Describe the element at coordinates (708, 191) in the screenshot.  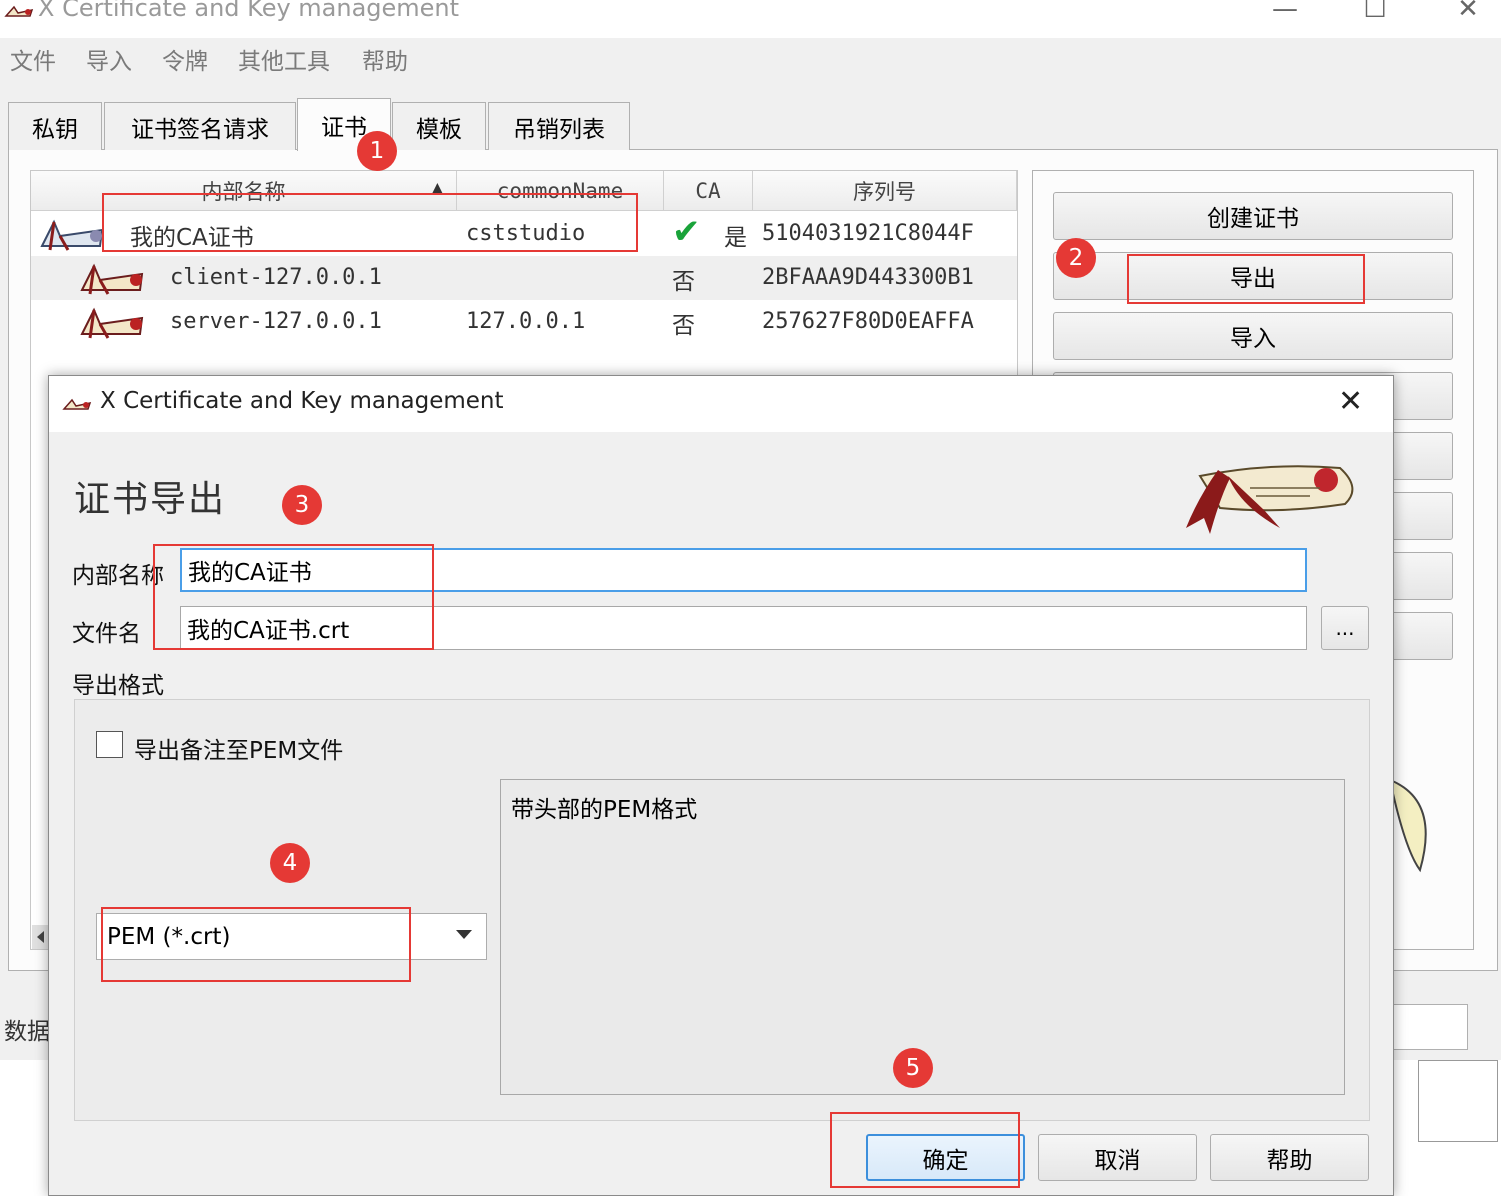
I see `column-header-ca: CA` at that location.